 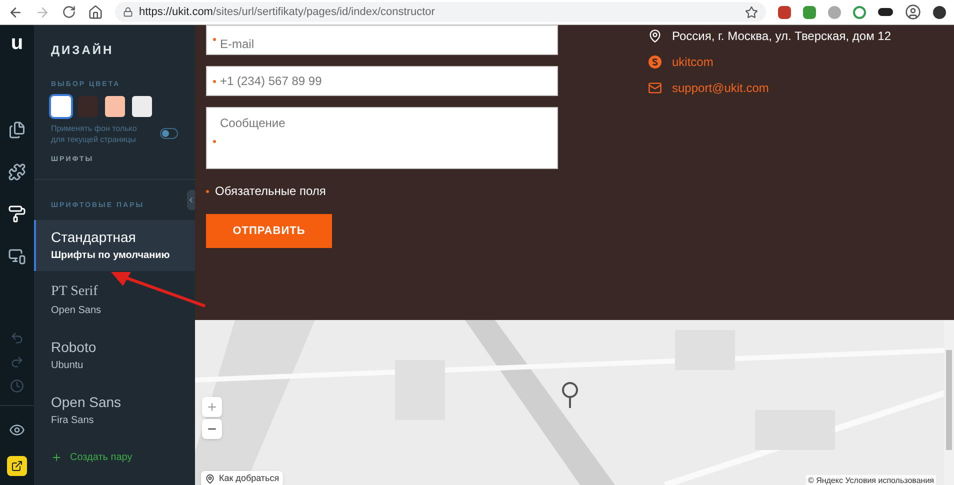 I want to click on field-placeholder: E-mail, so click(x=237, y=44).